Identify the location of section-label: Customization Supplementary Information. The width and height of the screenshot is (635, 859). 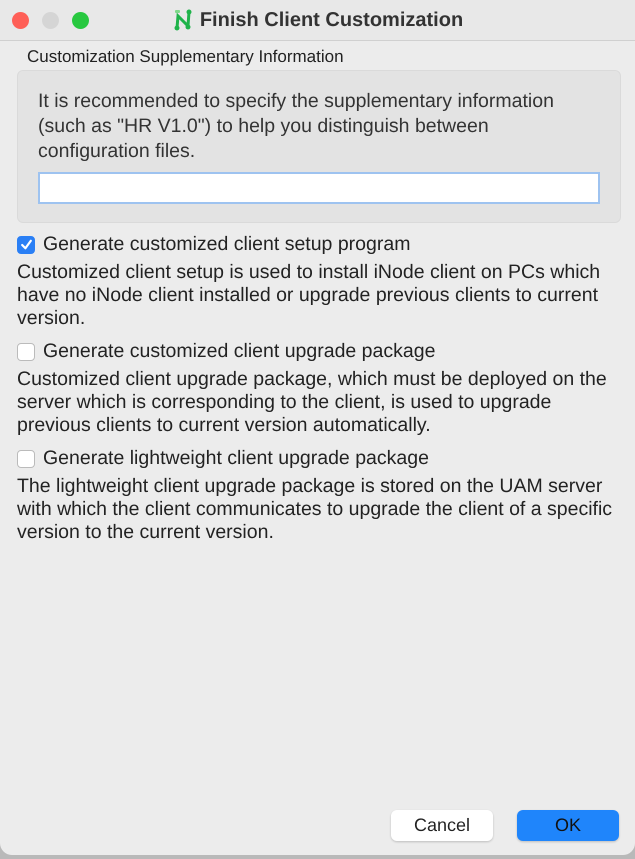
(185, 57).